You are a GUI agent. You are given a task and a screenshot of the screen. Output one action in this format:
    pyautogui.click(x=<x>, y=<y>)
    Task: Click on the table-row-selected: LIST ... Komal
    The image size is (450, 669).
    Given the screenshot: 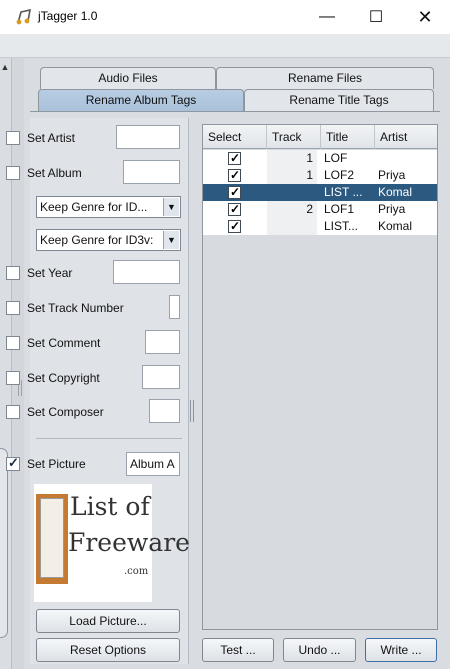 What is the action you would take?
    pyautogui.click(x=320, y=192)
    